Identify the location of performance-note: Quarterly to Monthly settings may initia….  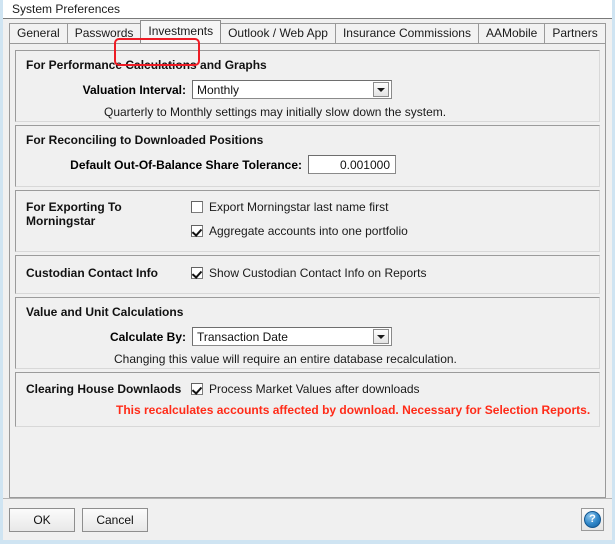
(275, 112).